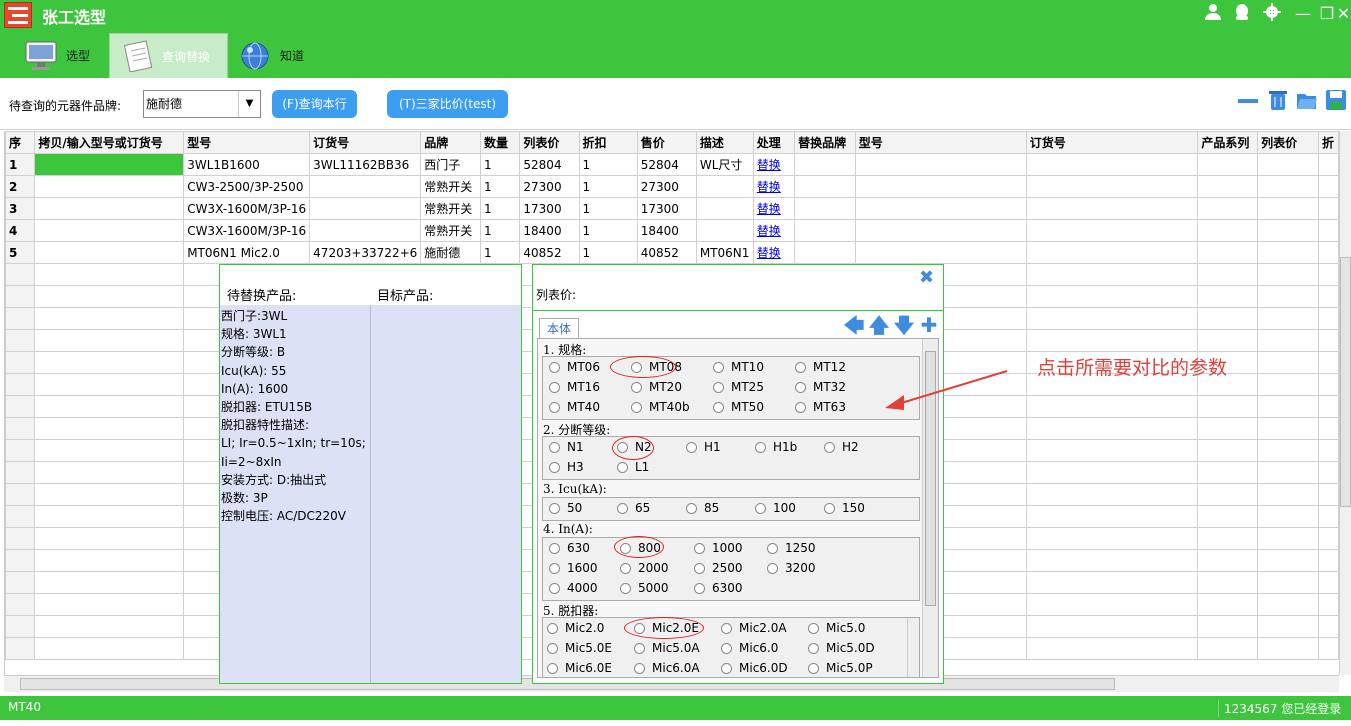 This screenshot has width=1351, height=726. I want to click on table-cell: 2, so click(20, 186).